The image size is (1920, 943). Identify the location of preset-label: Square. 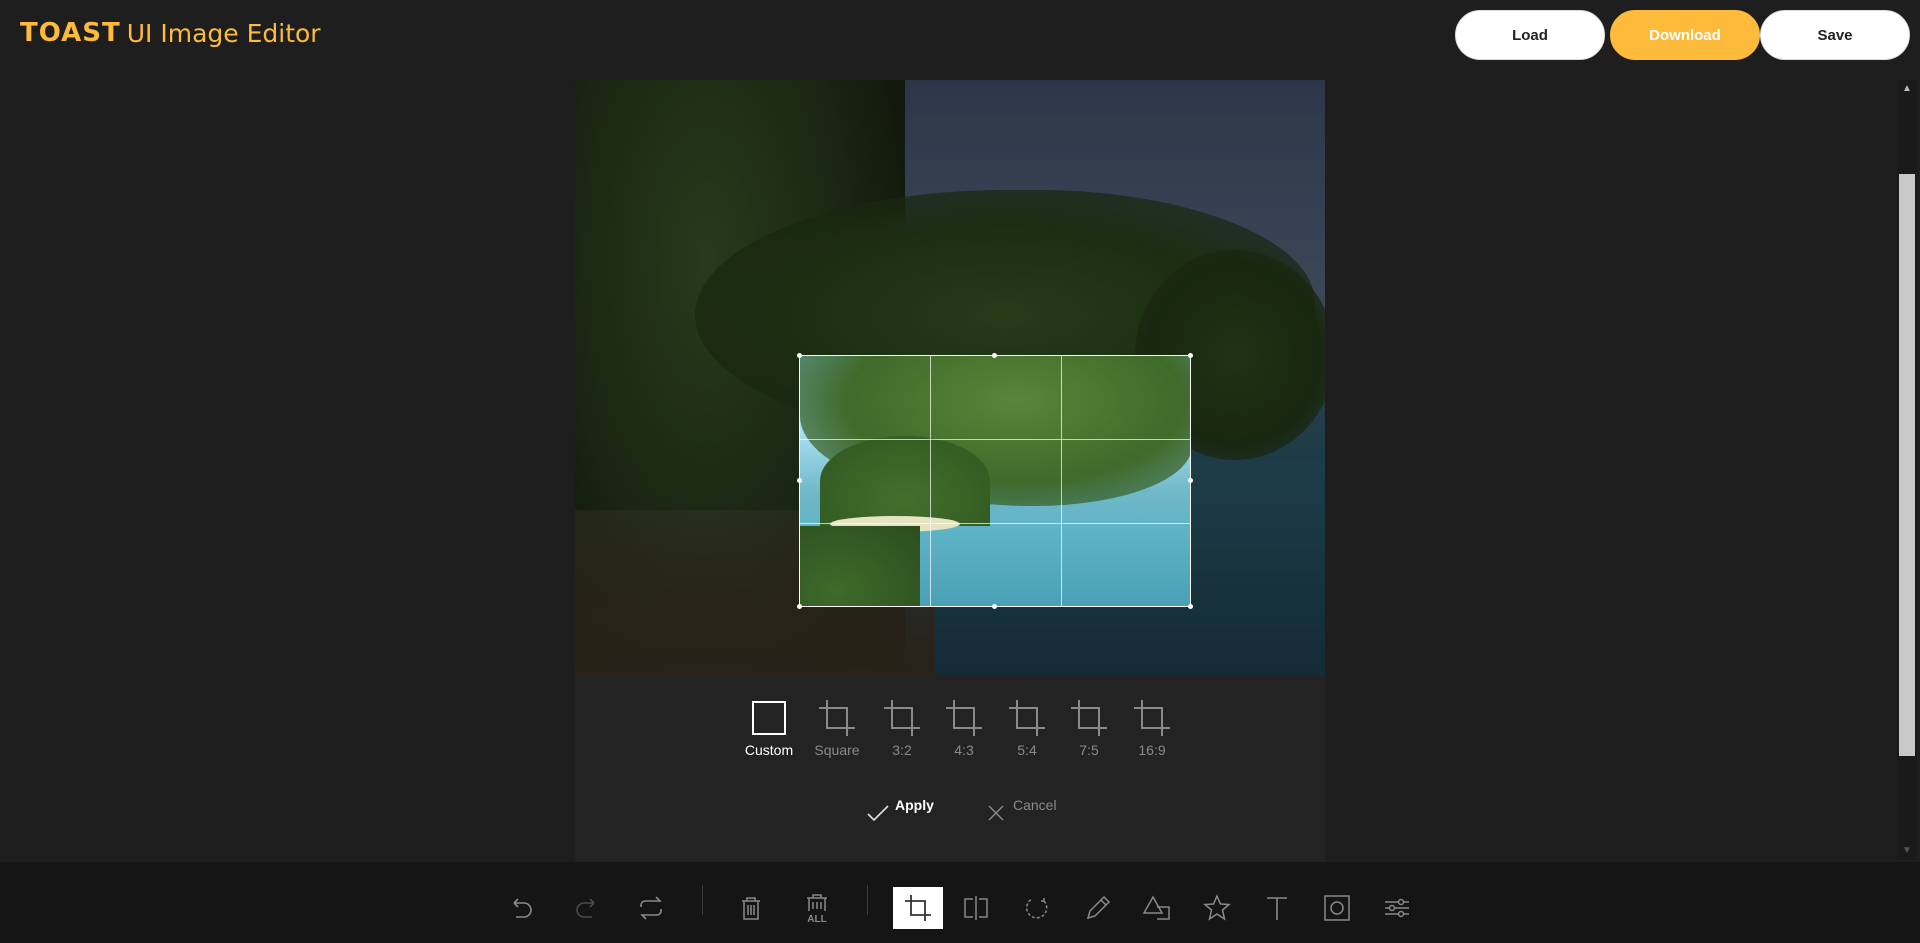
(837, 750).